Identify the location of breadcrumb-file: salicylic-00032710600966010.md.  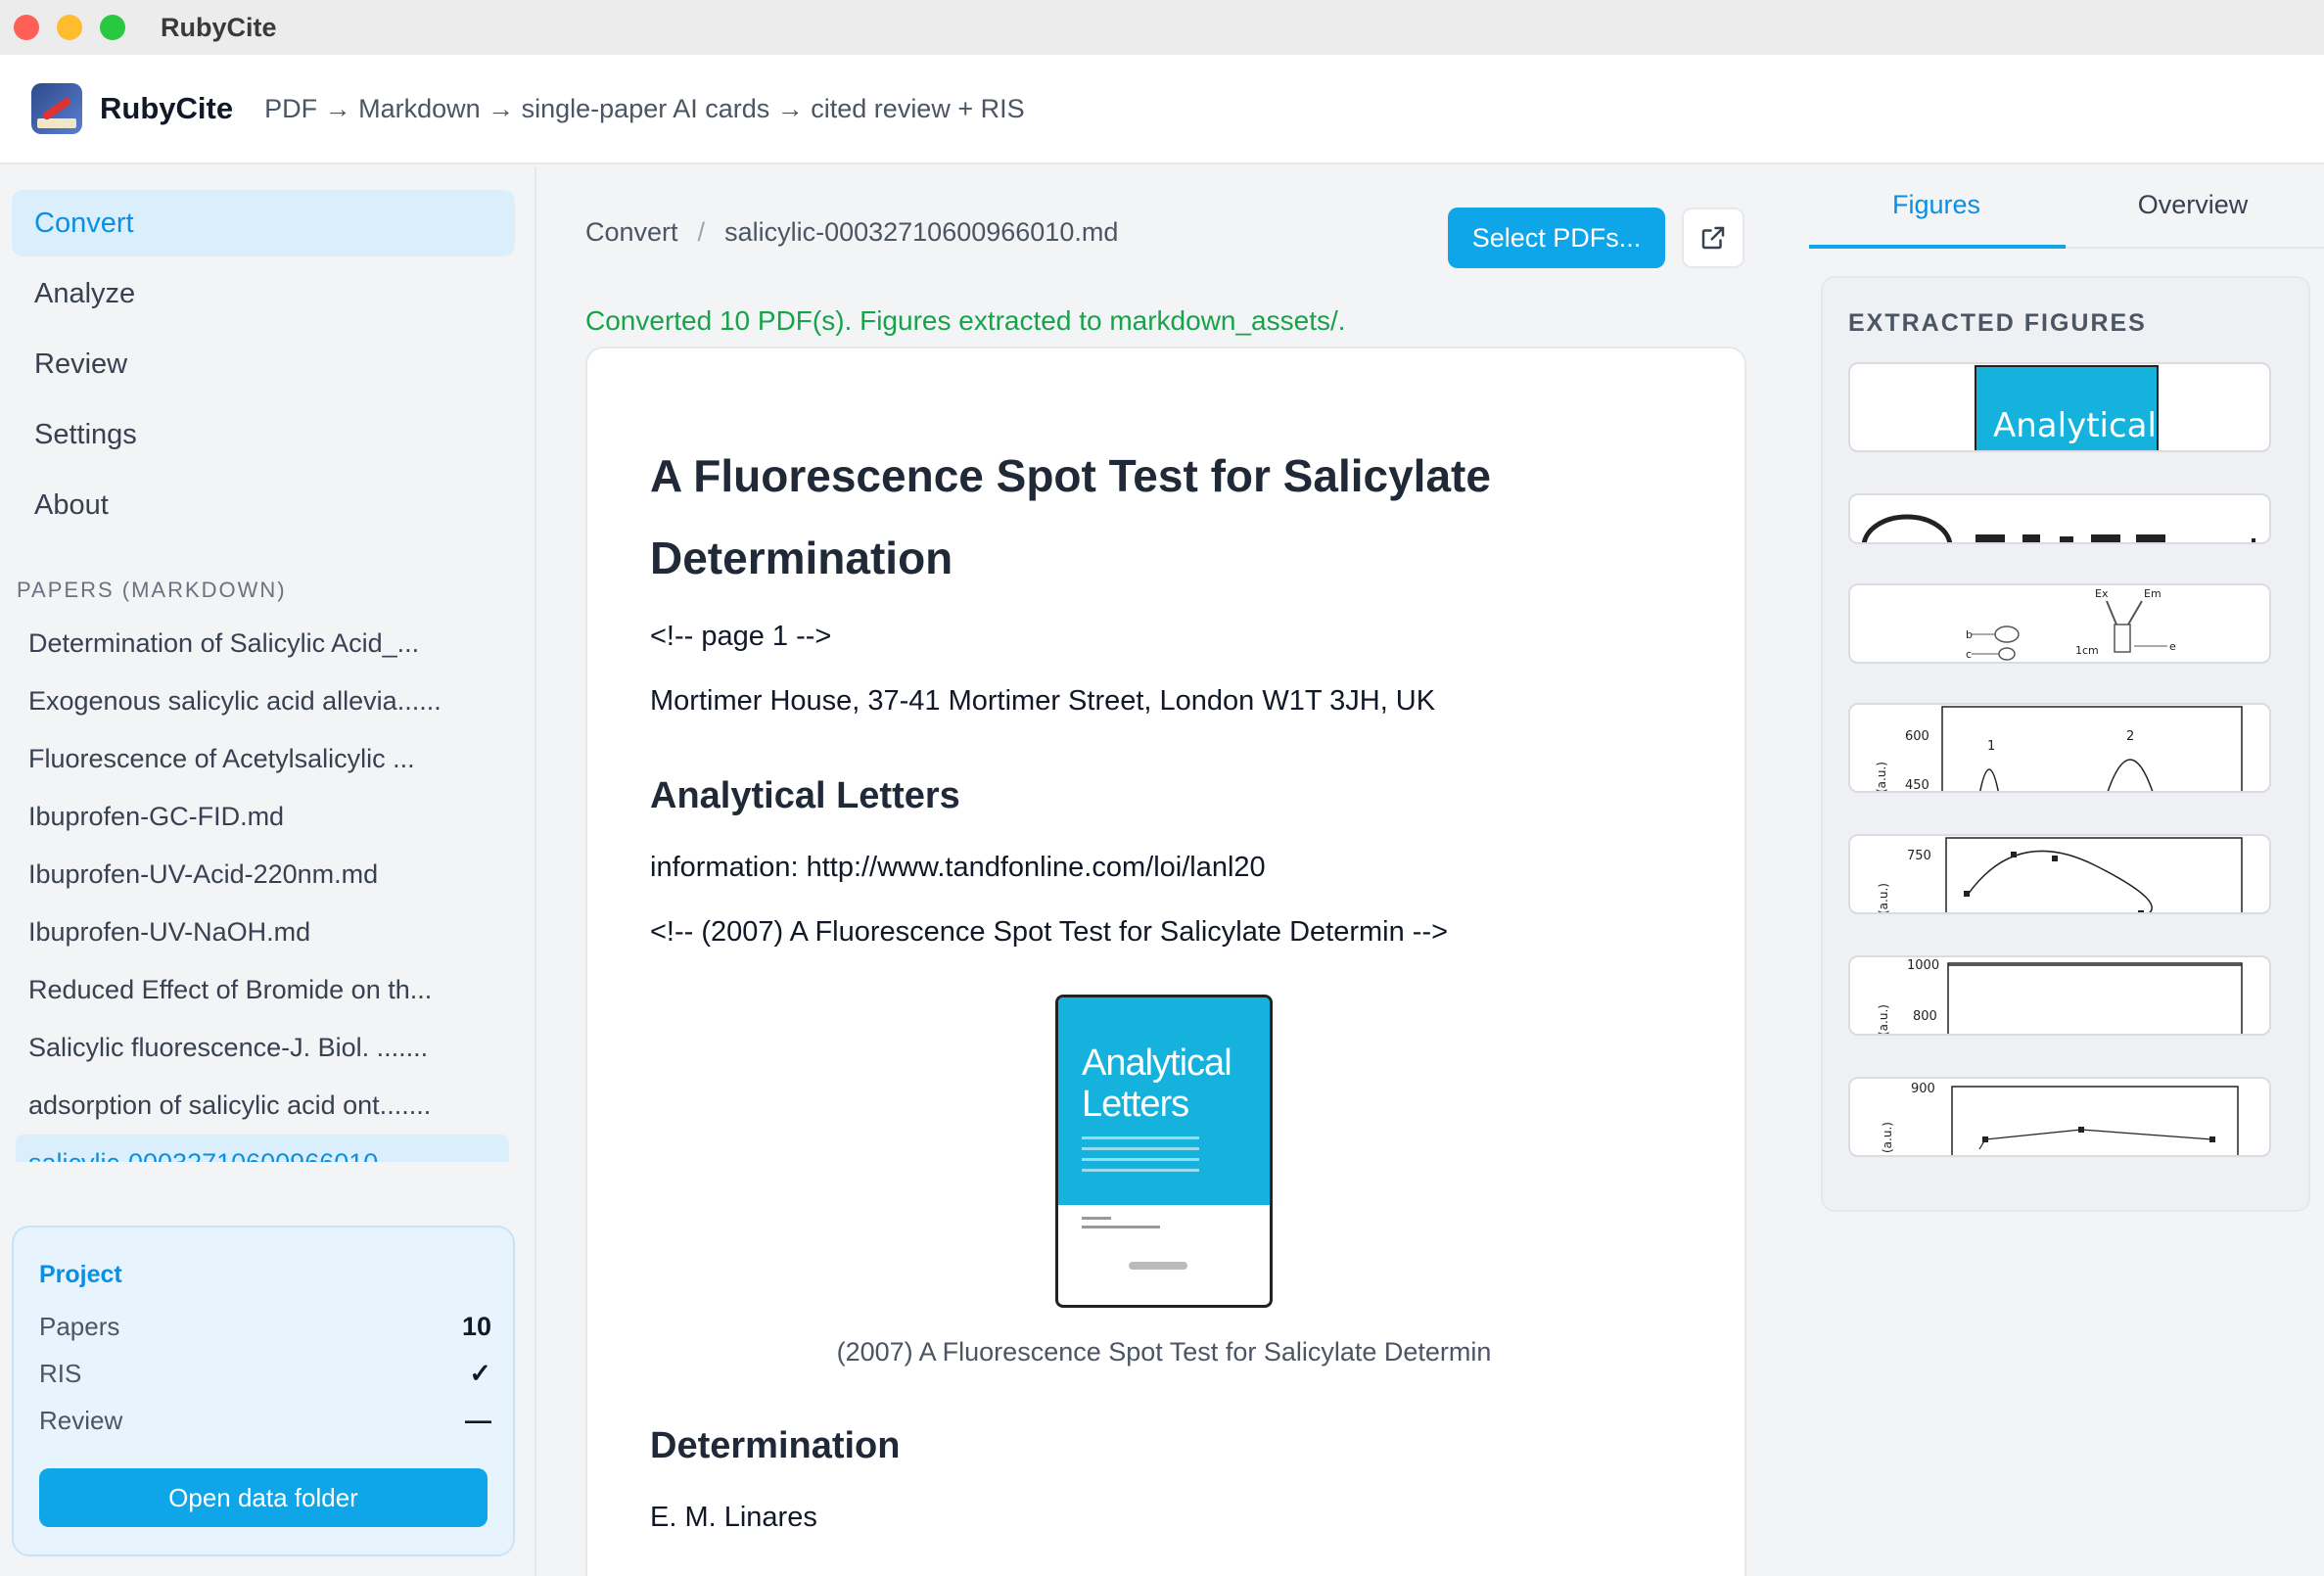
(921, 232).